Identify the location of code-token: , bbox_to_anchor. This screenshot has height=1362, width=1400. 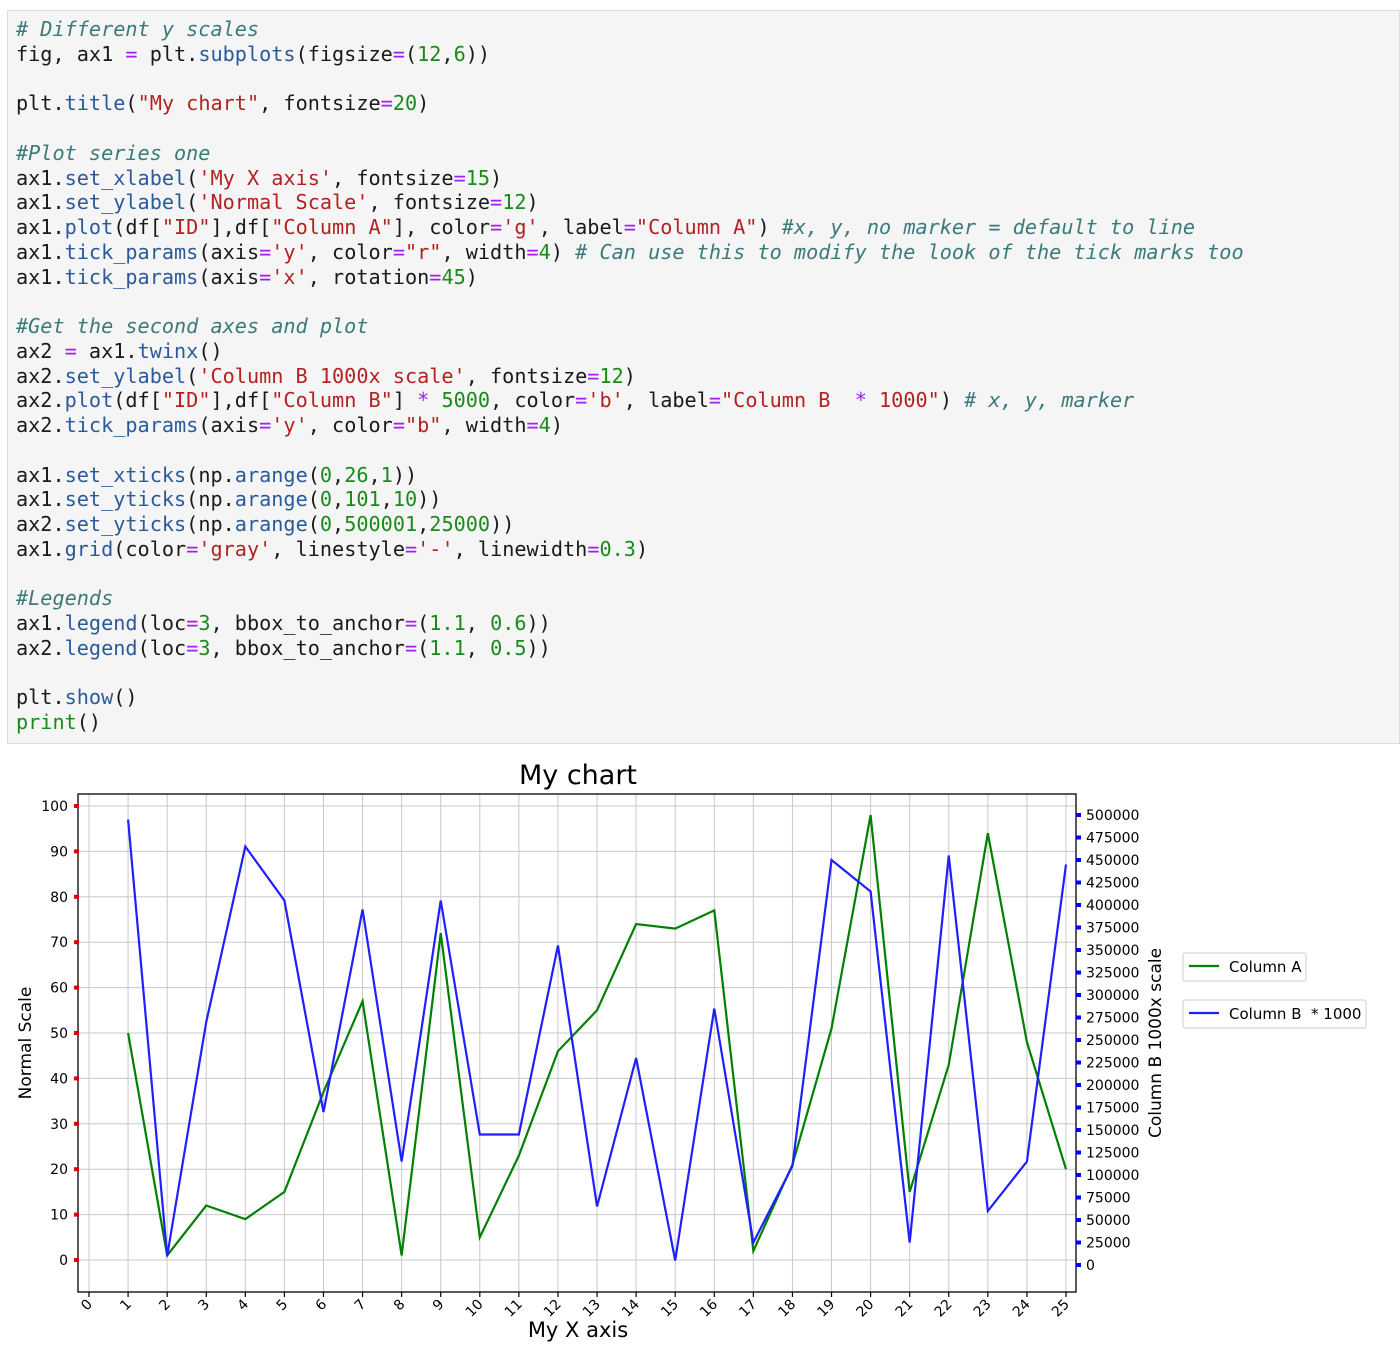
(307, 647).